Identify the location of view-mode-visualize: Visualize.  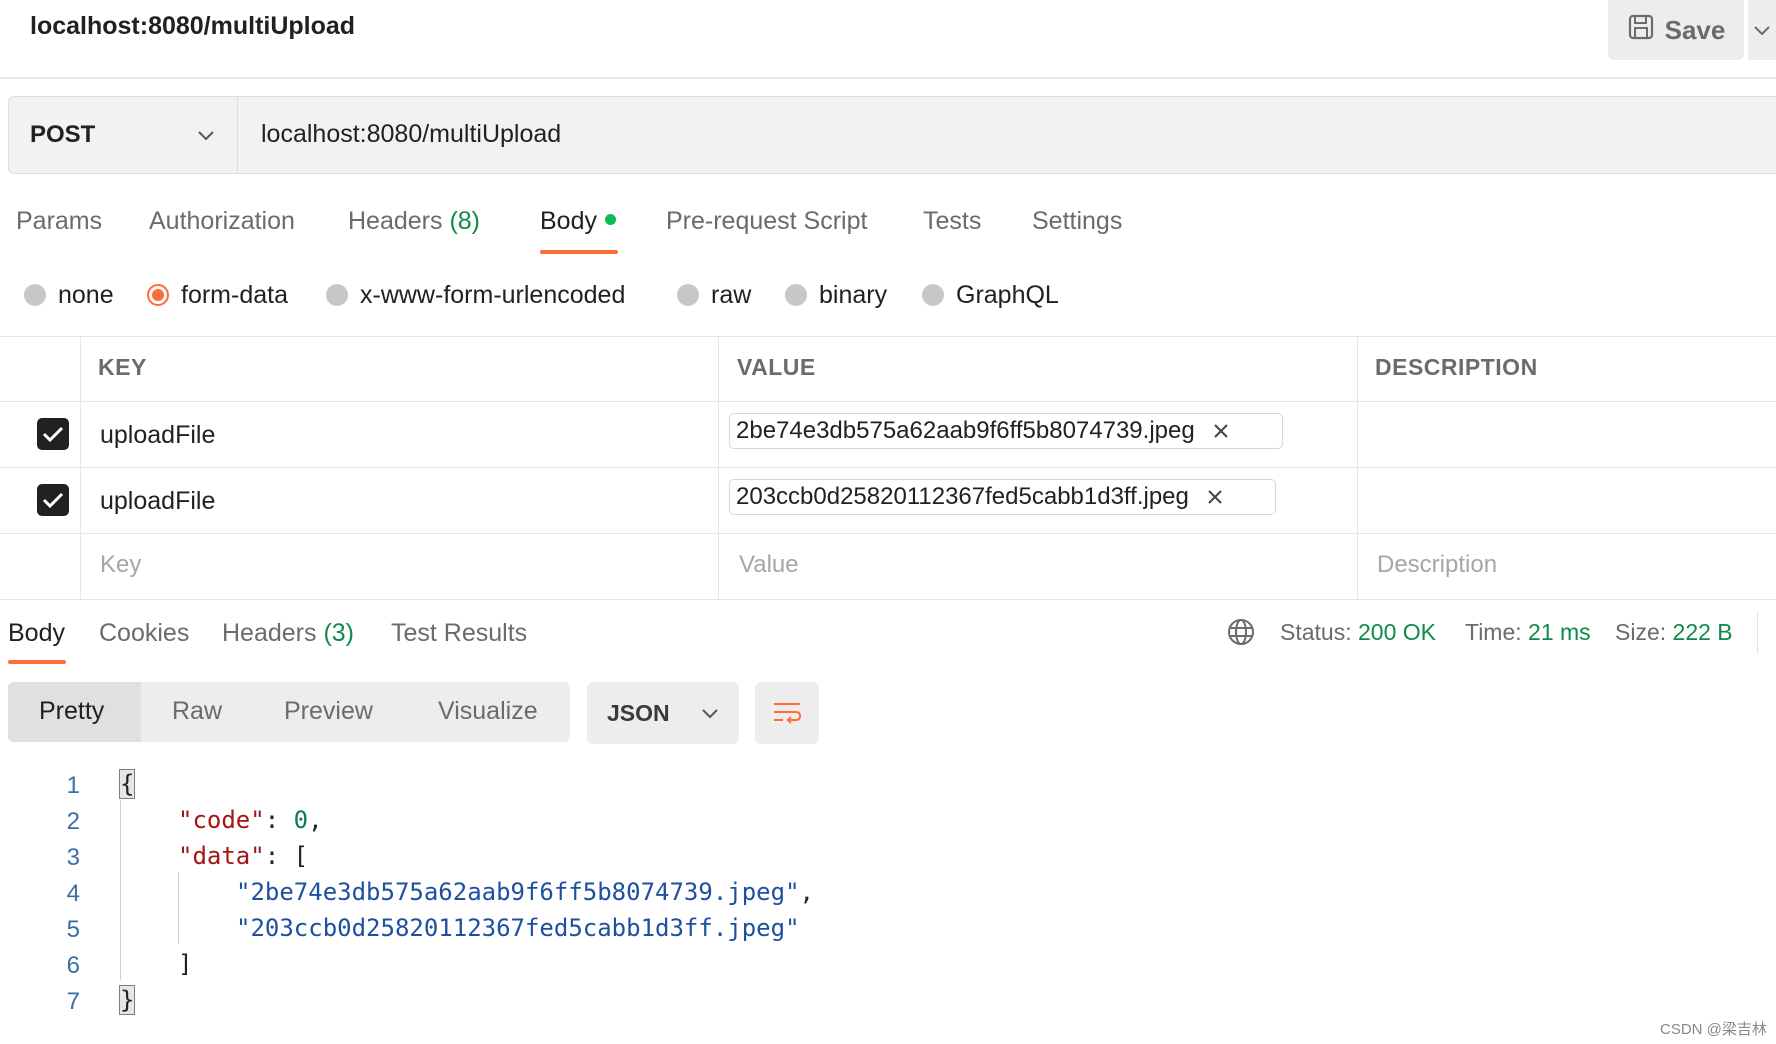
(488, 711).